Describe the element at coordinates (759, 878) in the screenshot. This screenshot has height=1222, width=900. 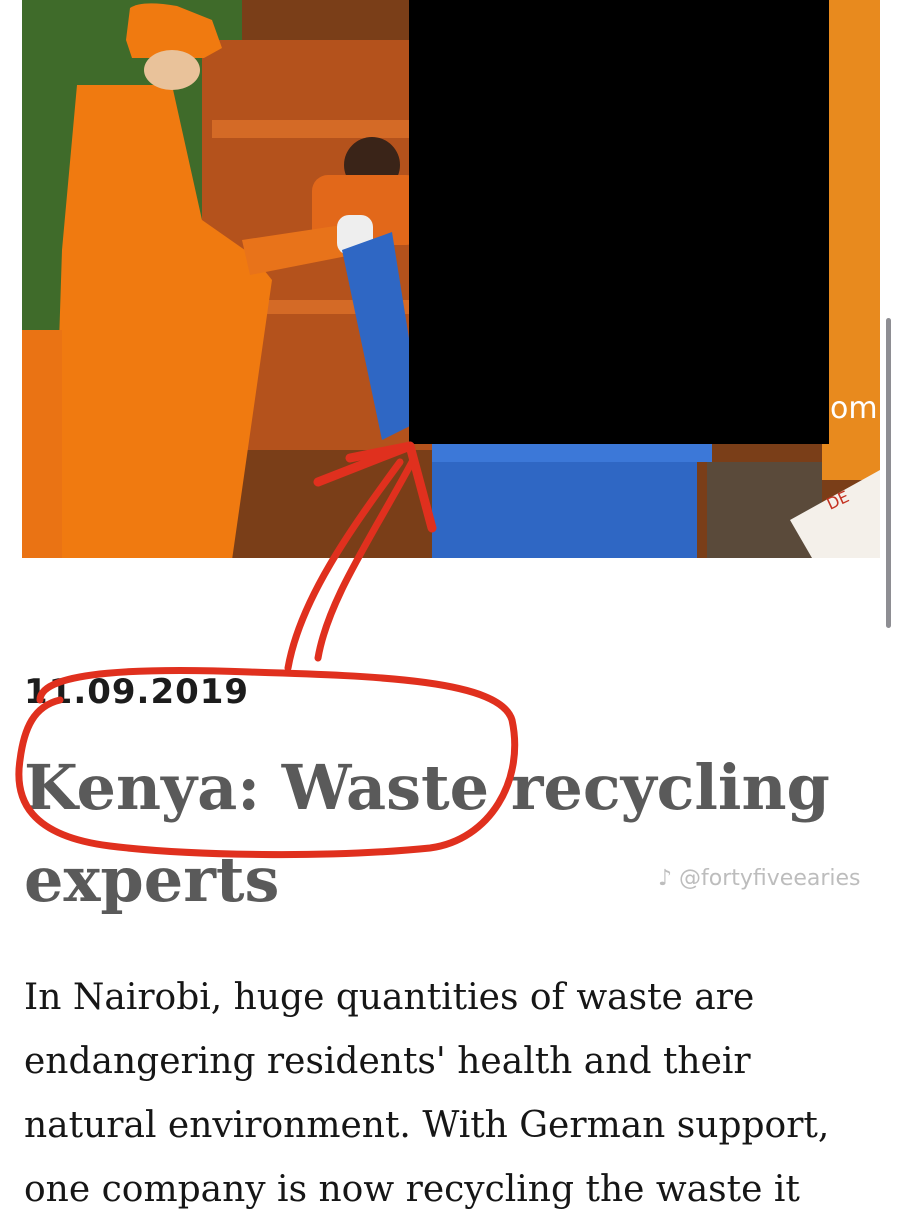
I see `tiktok-watermark: ♪ @fortyfiveearies` at that location.